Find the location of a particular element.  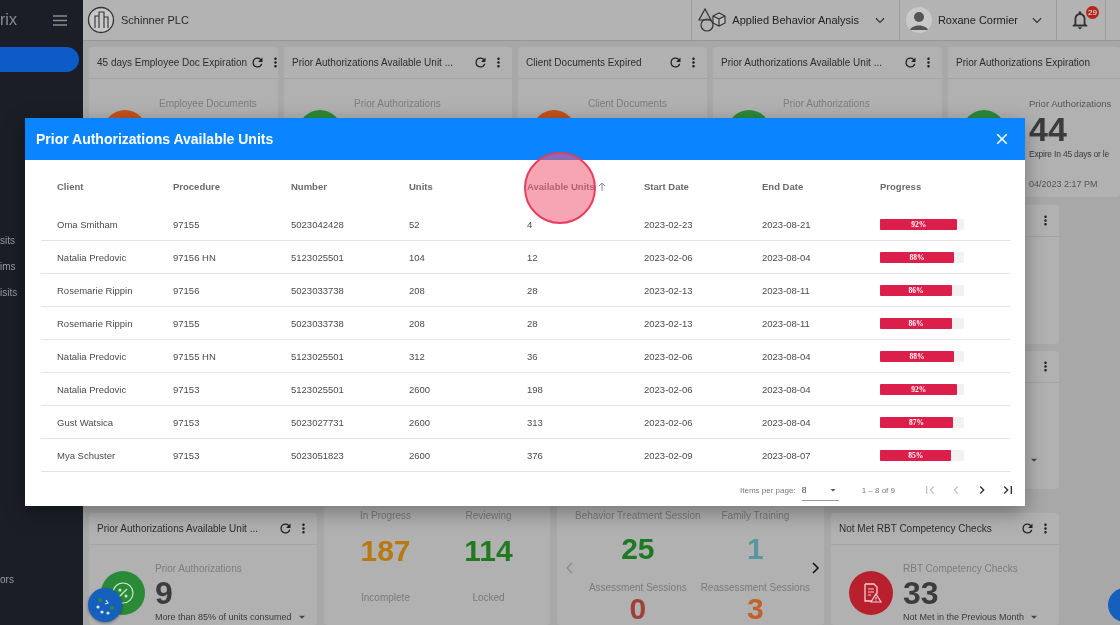

table-cell-text: 376 is located at coordinates (535, 455).